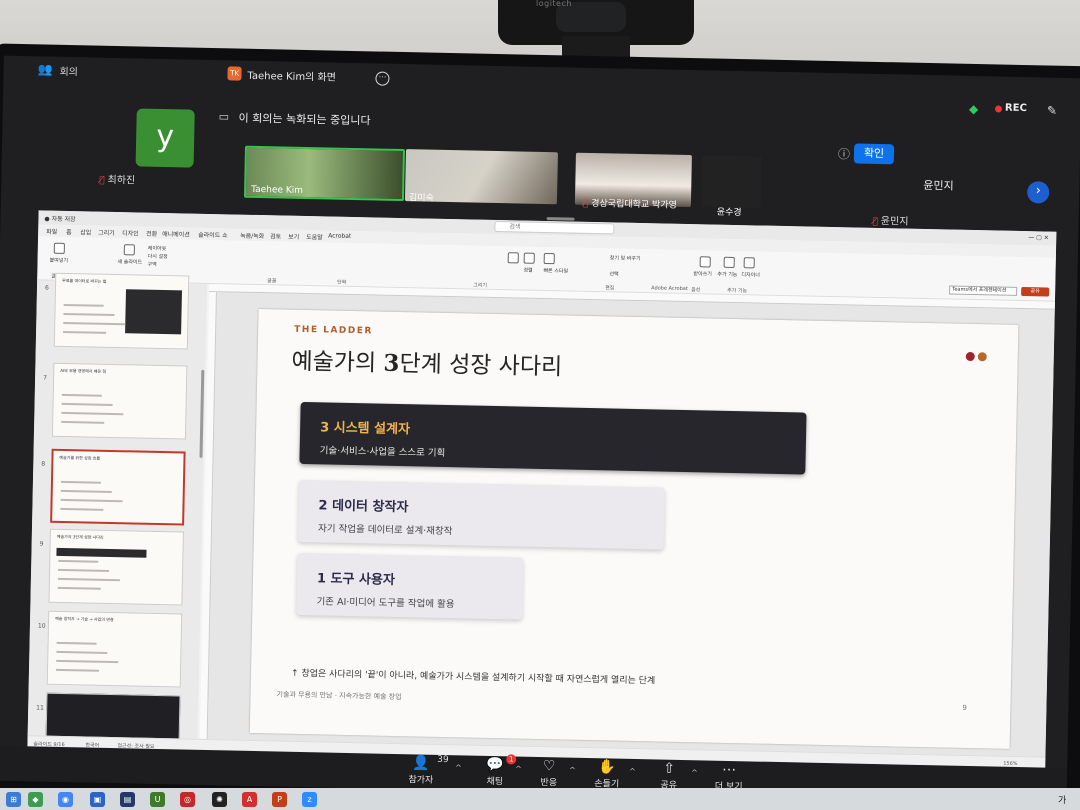  What do you see at coordinates (59, 219) in the screenshot?
I see `autosave-icon: ● 자동 저장` at bounding box center [59, 219].